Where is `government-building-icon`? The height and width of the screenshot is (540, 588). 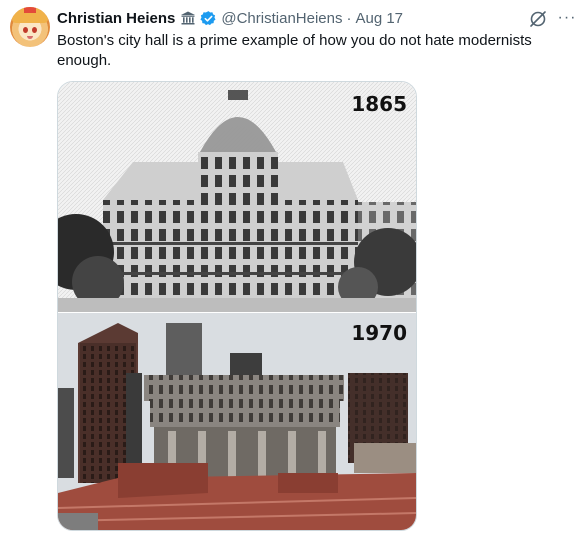
government-building-icon is located at coordinates (188, 18).